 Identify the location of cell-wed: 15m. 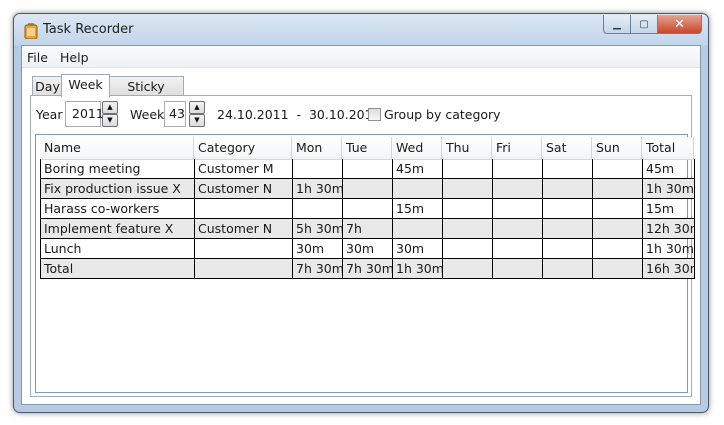
(418, 208).